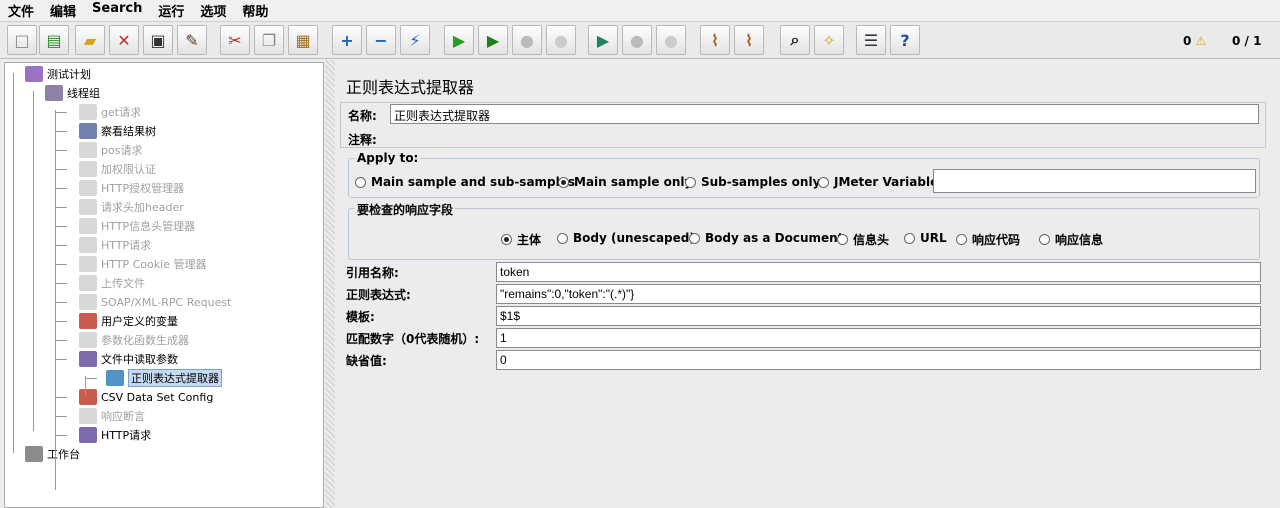 This screenshot has height=508, width=1280. Describe the element at coordinates (761, 182) in the screenshot. I see `radio-label: Sub-samples only` at that location.